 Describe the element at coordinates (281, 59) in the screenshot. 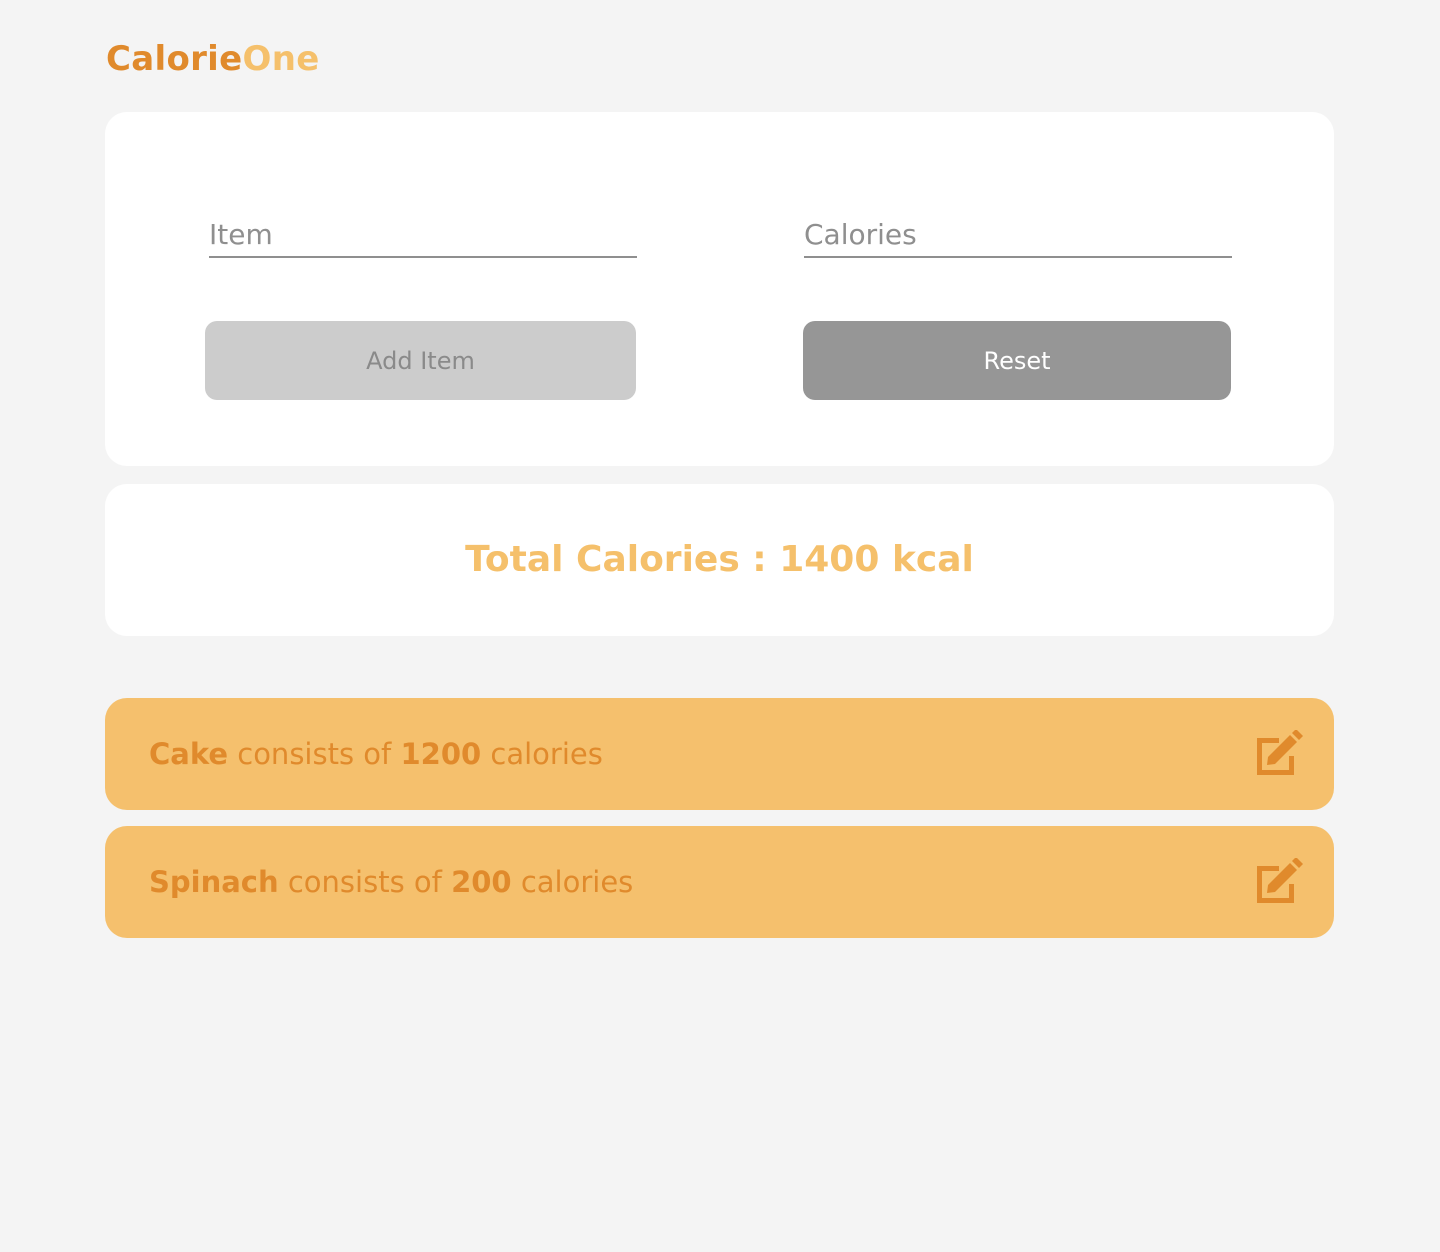

I see `logo-one: One` at that location.